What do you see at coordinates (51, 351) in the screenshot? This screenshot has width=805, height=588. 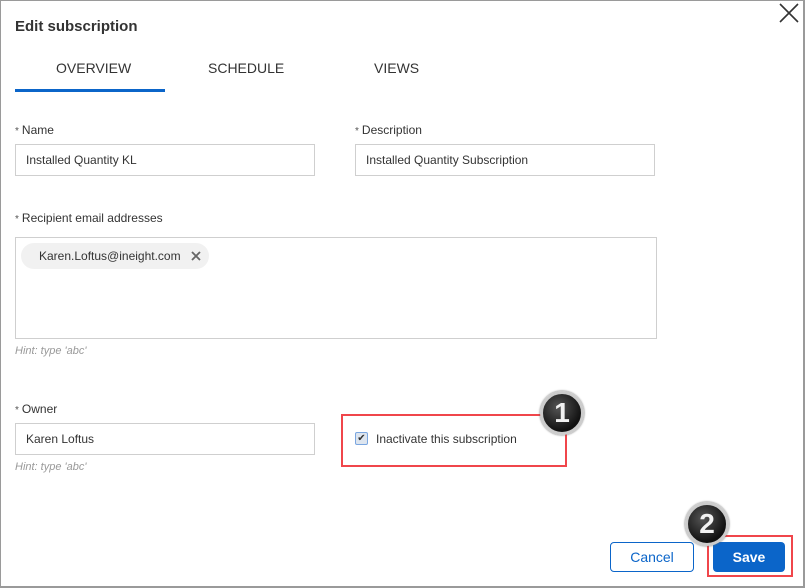 I see `recipients-hint: Hint: type 'abc'` at bounding box center [51, 351].